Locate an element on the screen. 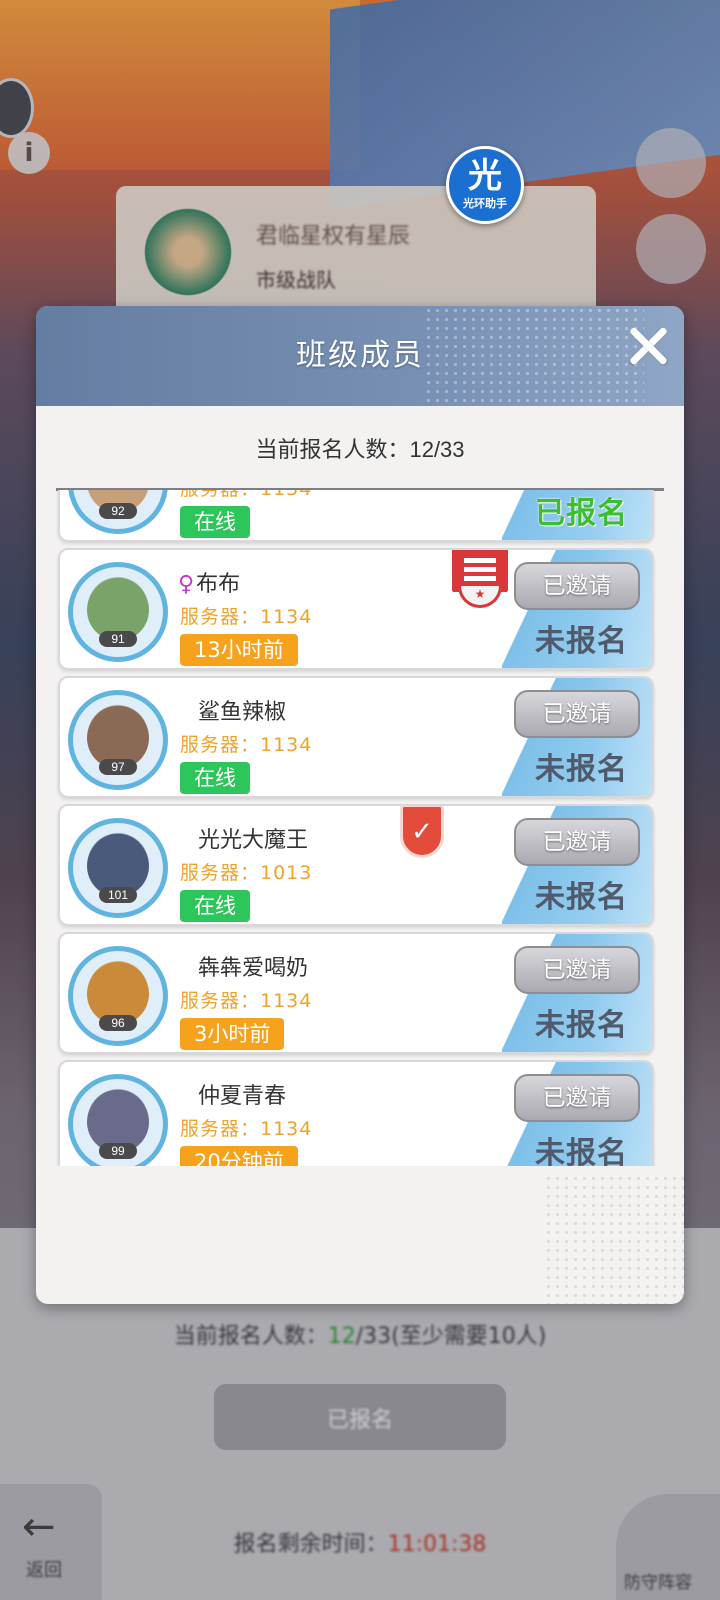  member-name: 鲨鱼辣椒 is located at coordinates (242, 710).